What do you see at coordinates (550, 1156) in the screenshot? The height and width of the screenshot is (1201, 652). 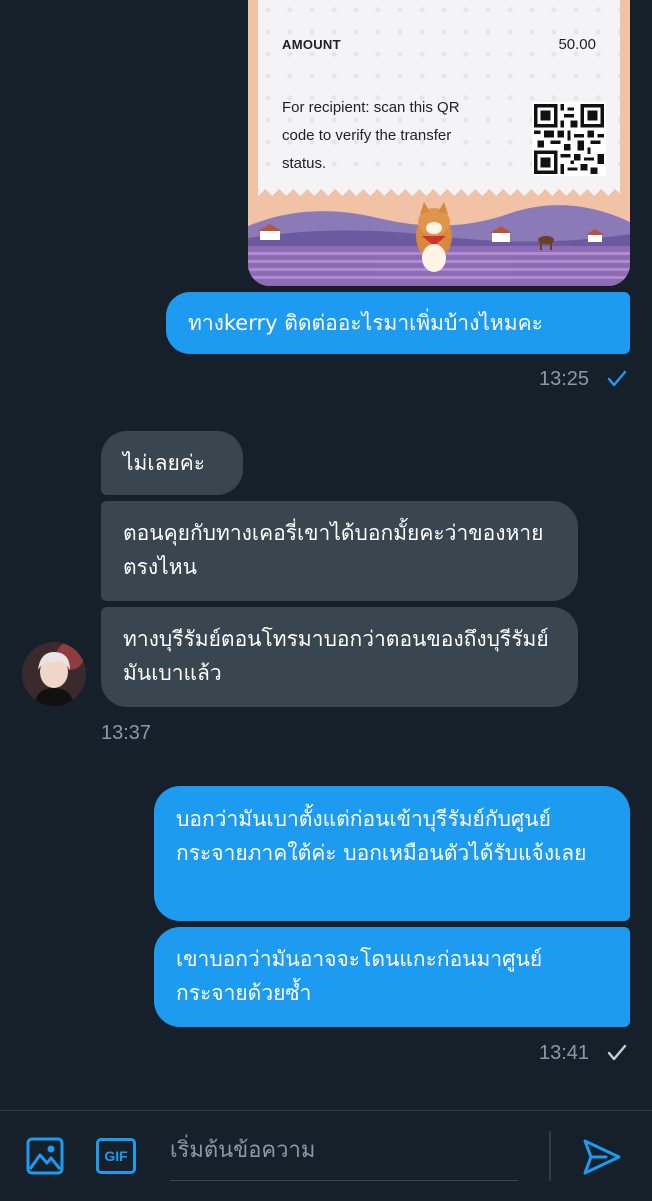 I see `composer-divider` at bounding box center [550, 1156].